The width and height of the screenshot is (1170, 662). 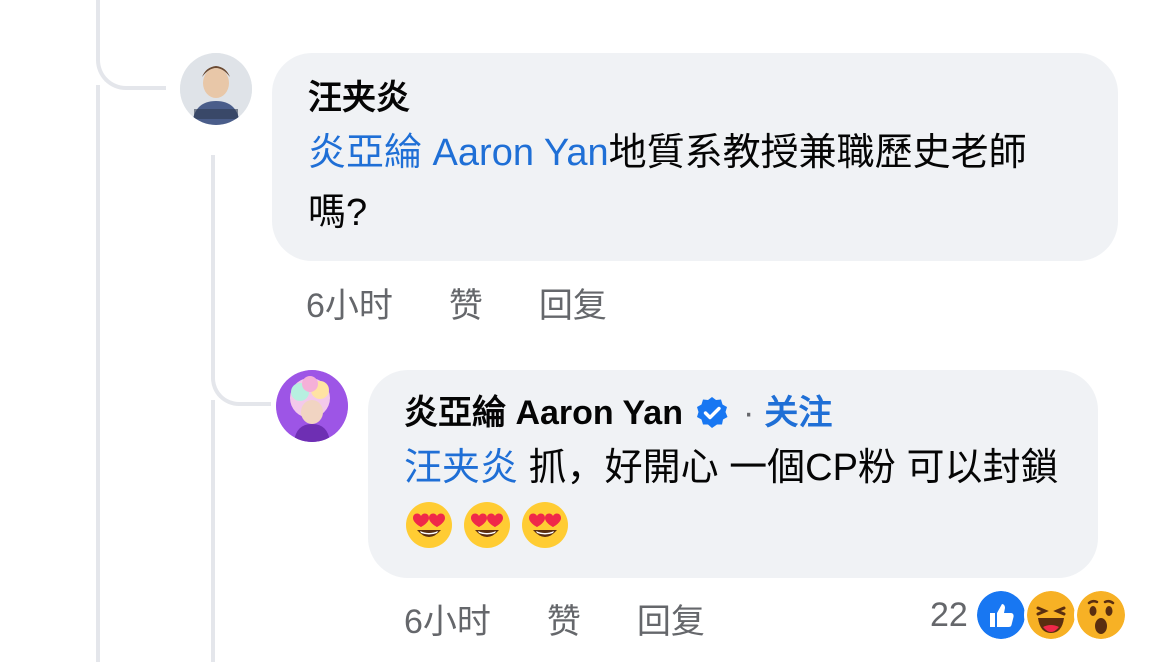 I want to click on reply-connector-curve, so click(x=241, y=383).